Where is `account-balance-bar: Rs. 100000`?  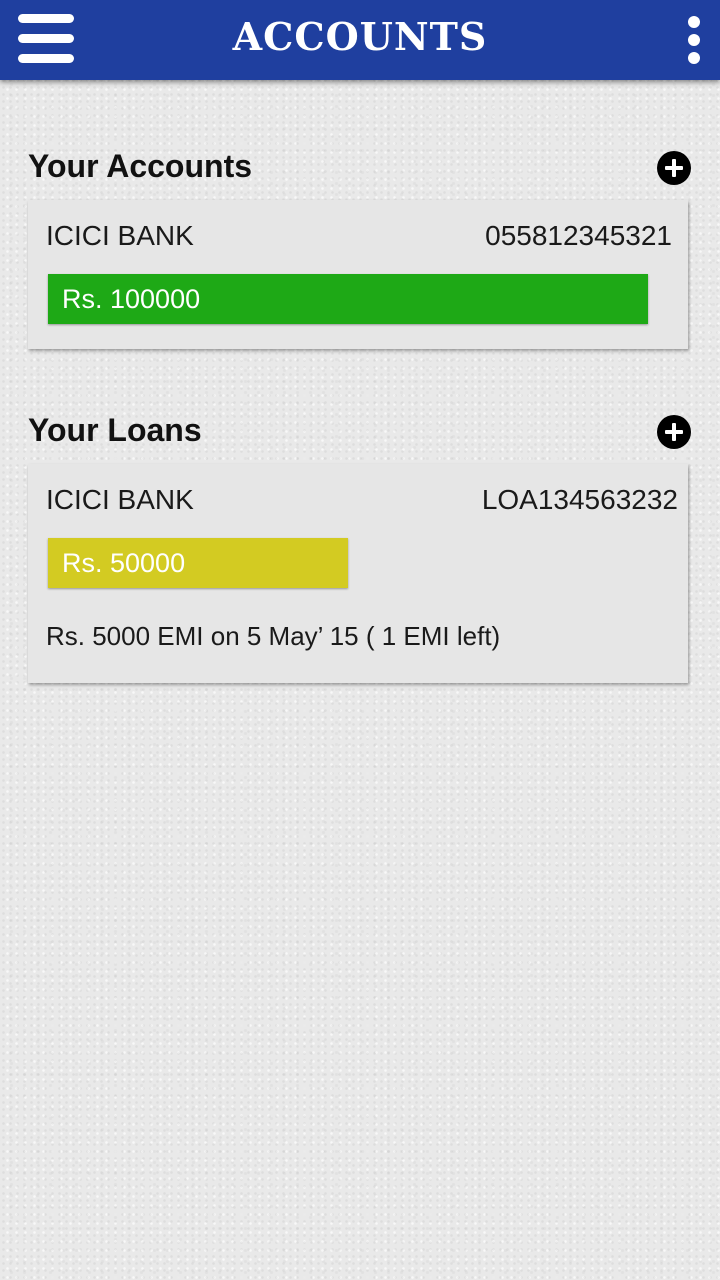
account-balance-bar: Rs. 100000 is located at coordinates (348, 299).